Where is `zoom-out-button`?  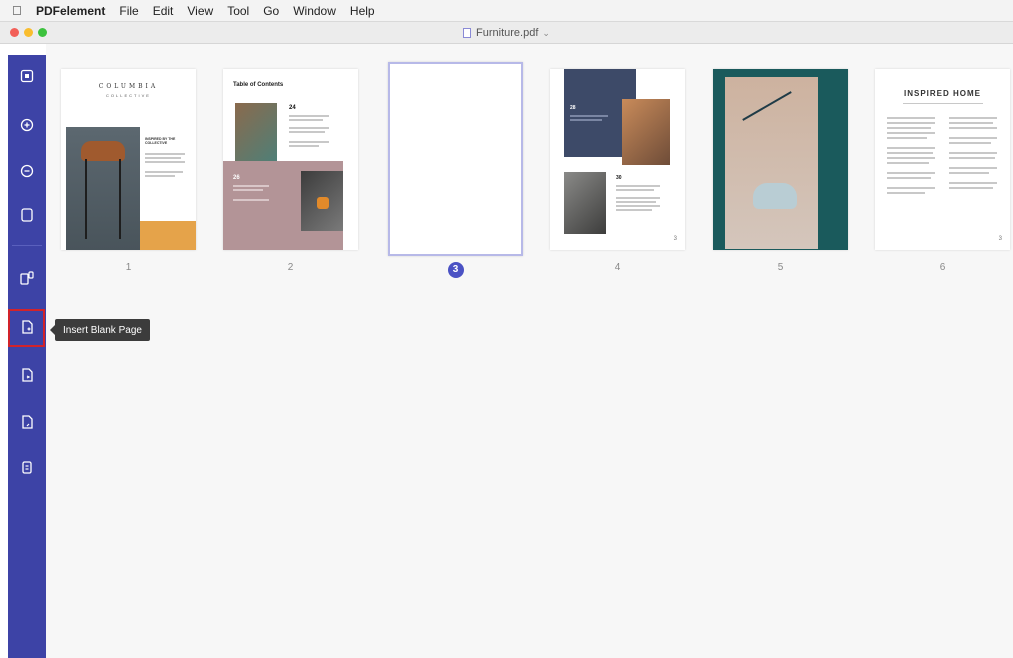 zoom-out-button is located at coordinates (27, 171).